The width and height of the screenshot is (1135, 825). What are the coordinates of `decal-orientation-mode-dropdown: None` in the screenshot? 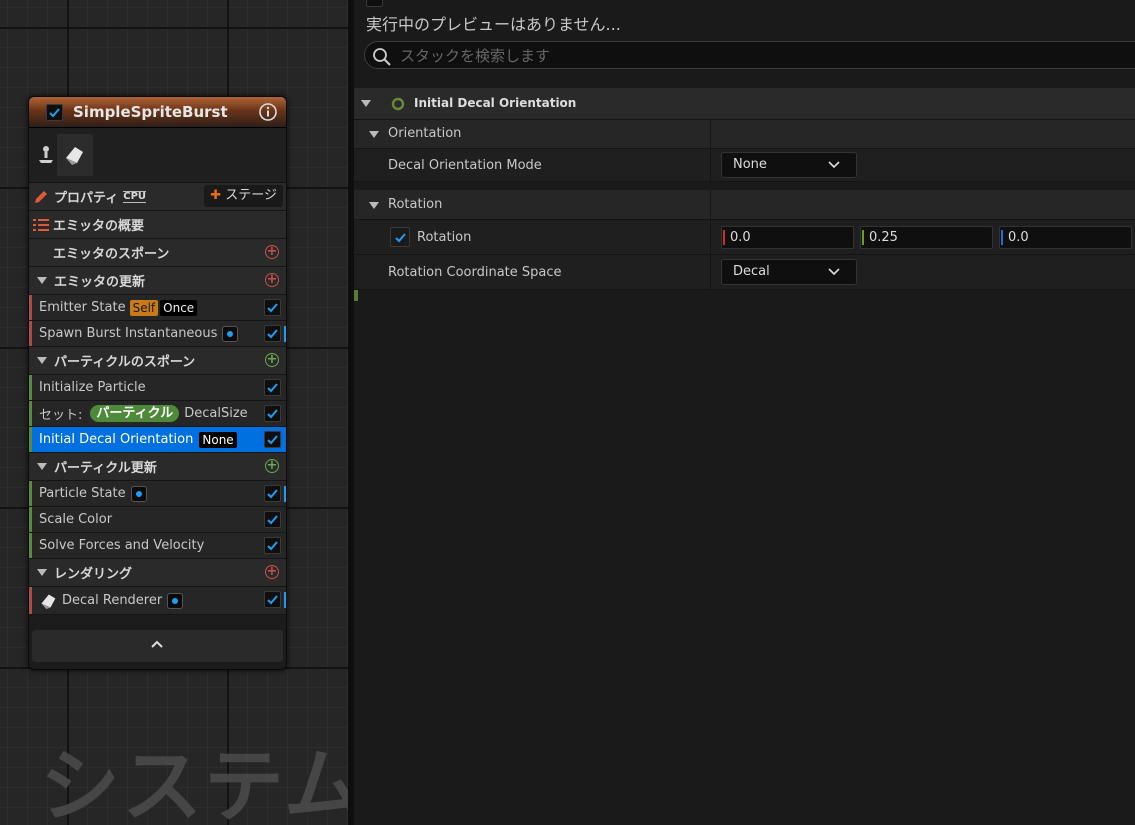 It's located at (789, 165).